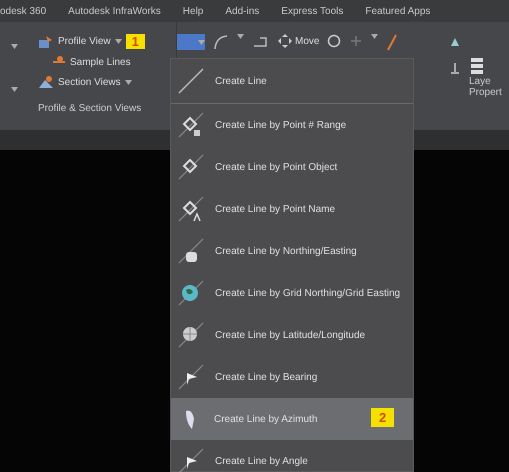 This screenshot has height=472, width=509. I want to click on section-views-icon, so click(46, 82).